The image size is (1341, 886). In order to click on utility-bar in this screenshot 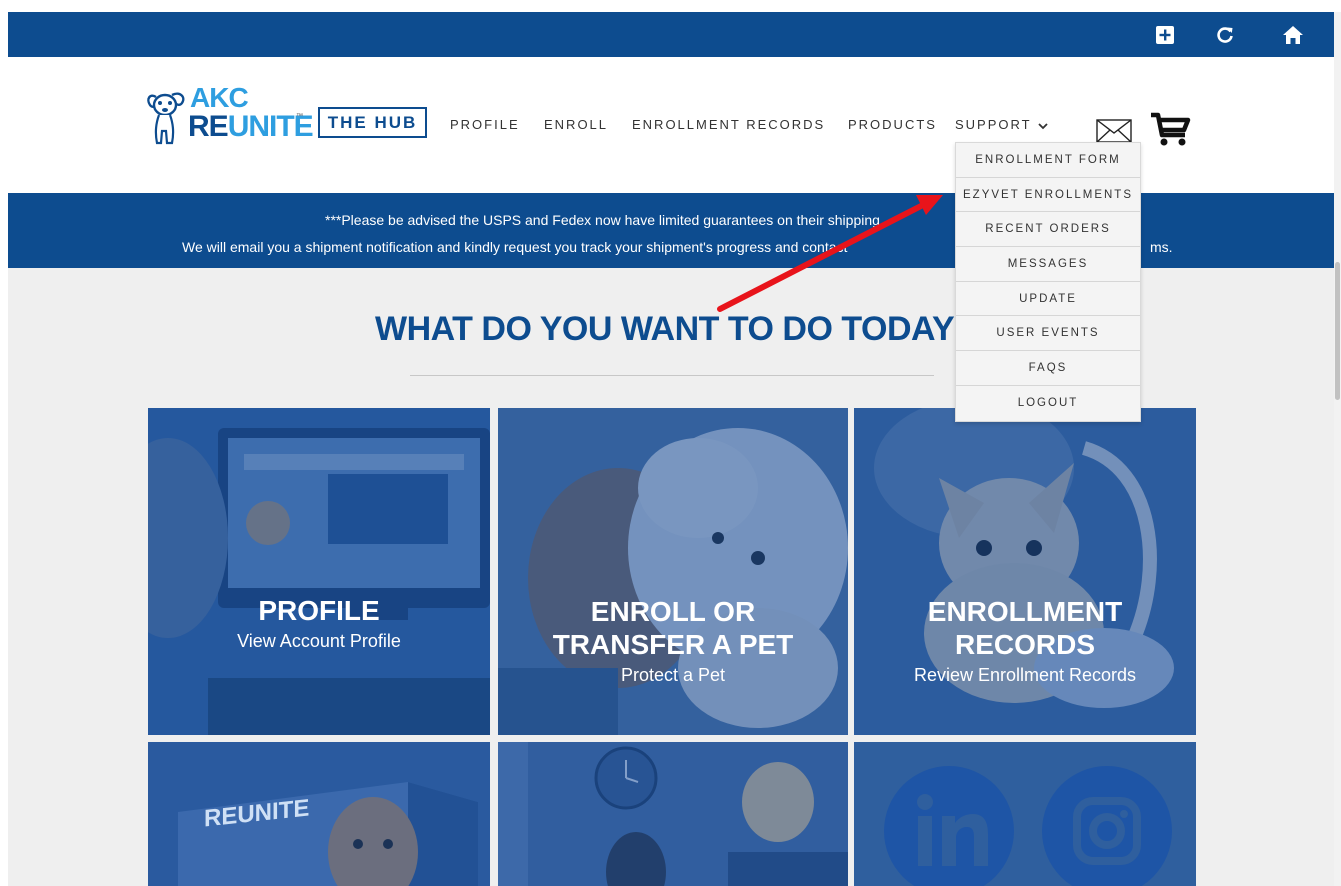, I will do `click(671, 34)`.